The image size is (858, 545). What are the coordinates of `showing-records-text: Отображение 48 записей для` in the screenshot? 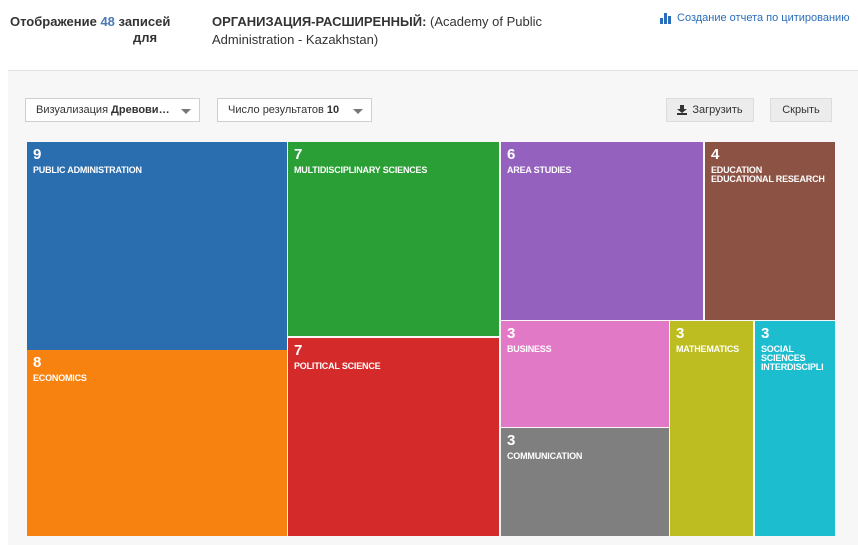 It's located at (90, 29).